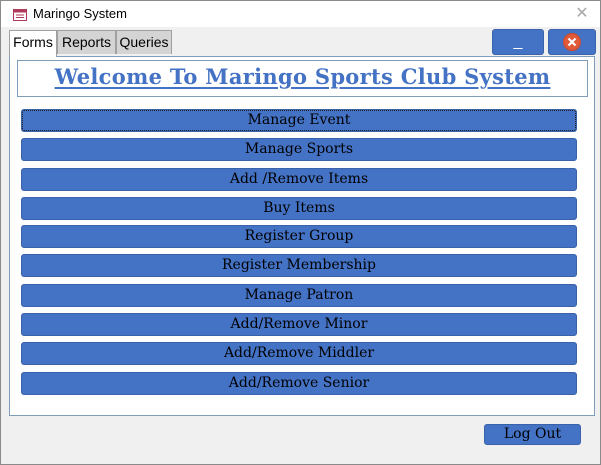  What do you see at coordinates (80, 13) in the screenshot?
I see `window-title: Maringo System` at bounding box center [80, 13].